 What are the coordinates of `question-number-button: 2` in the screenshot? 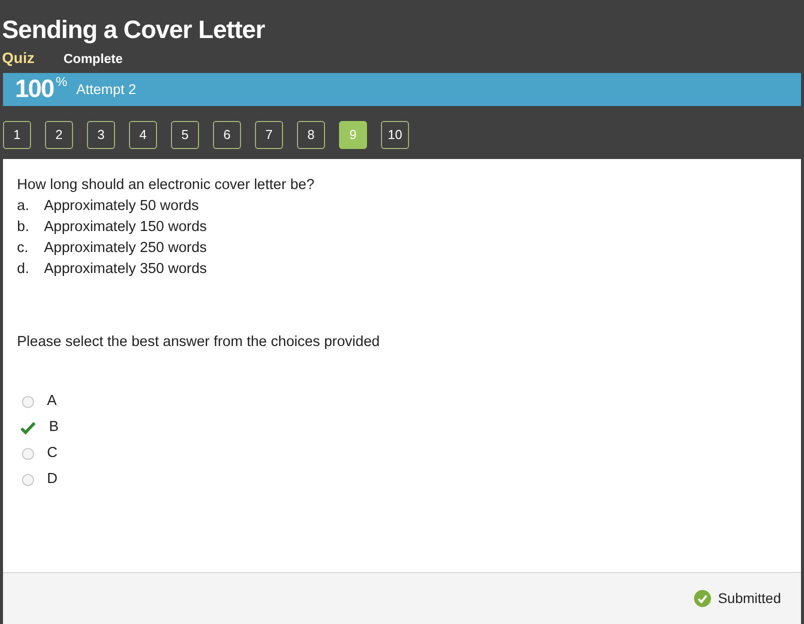 It's located at (59, 135).